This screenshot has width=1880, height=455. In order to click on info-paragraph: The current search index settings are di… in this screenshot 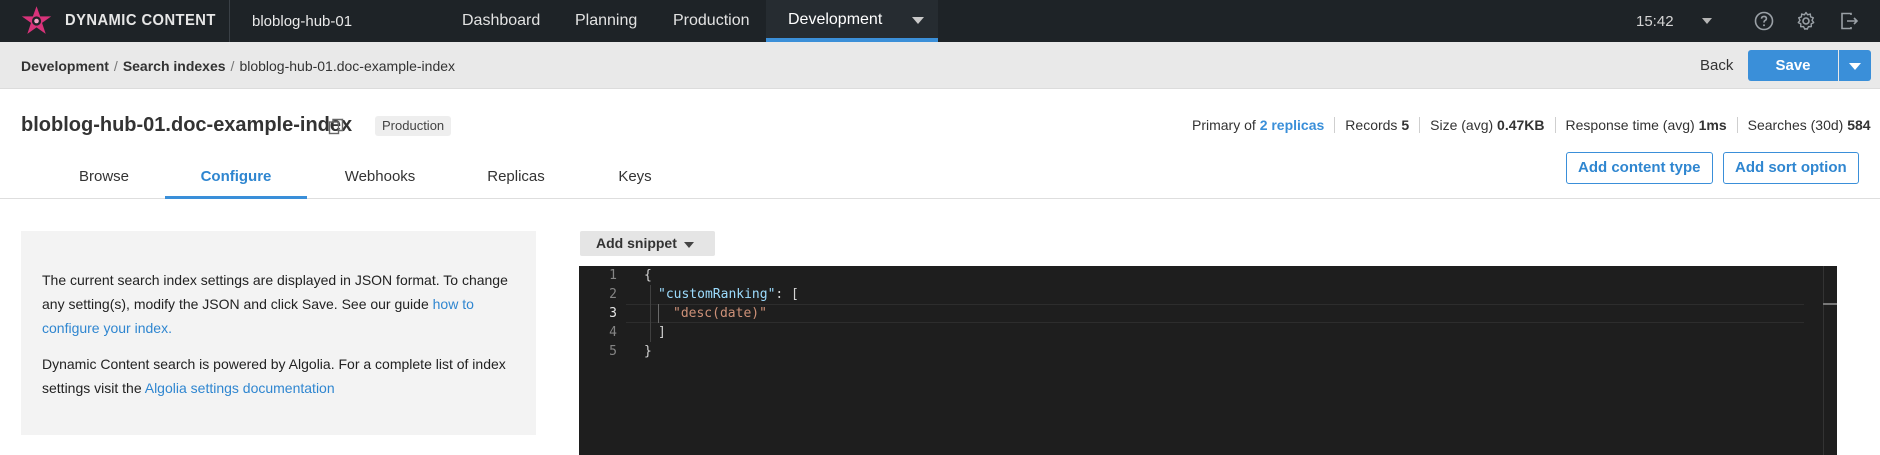, I will do `click(275, 304)`.